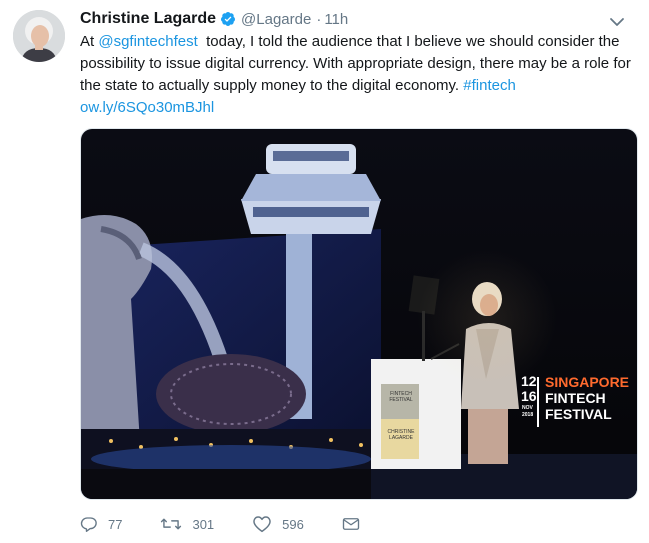  What do you see at coordinates (401, 400) in the screenshot?
I see `podium-label-line2: FESTIVAL` at bounding box center [401, 400].